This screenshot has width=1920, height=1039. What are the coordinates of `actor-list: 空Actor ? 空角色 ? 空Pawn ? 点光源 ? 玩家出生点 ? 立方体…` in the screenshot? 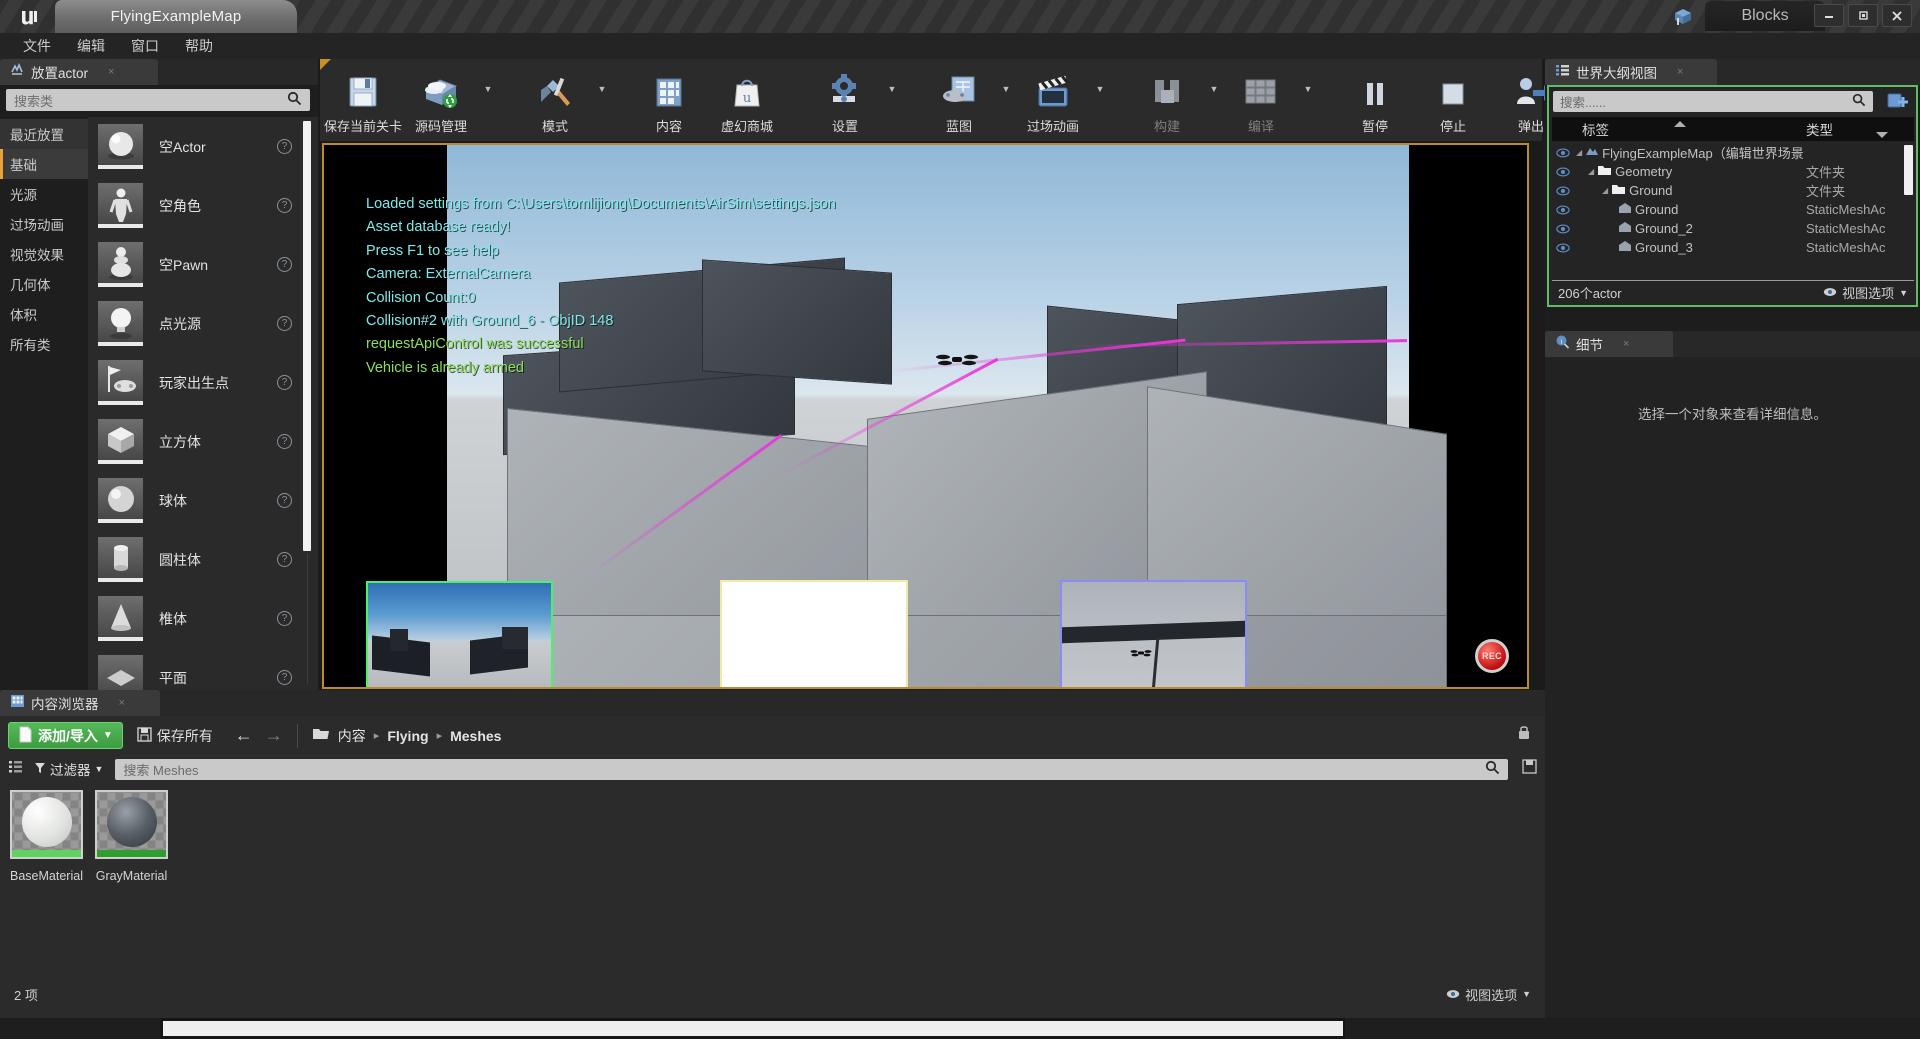 It's located at (203, 403).